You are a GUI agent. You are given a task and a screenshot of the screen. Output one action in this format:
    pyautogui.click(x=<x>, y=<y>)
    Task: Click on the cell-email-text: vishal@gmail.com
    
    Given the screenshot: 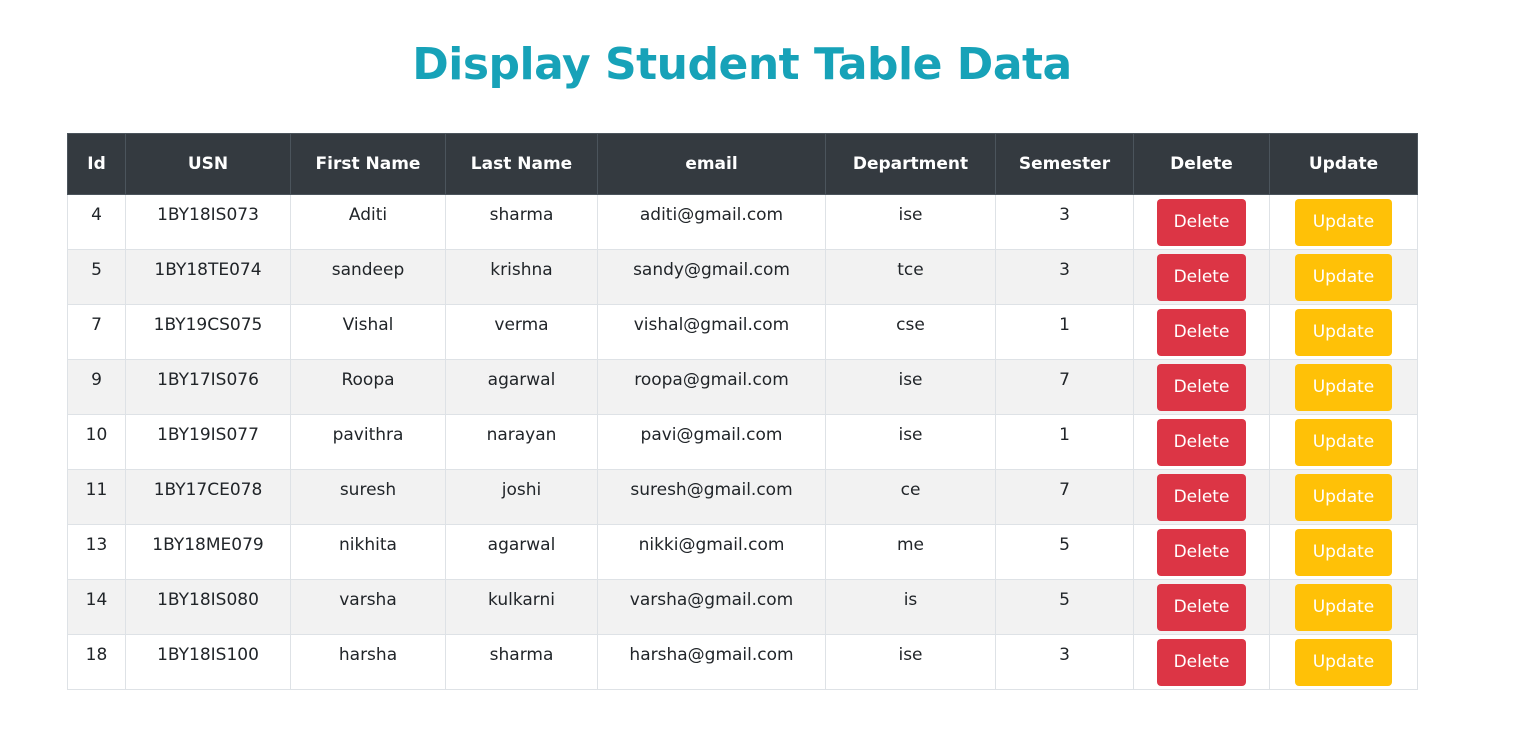 What is the action you would take?
    pyautogui.click(x=711, y=325)
    